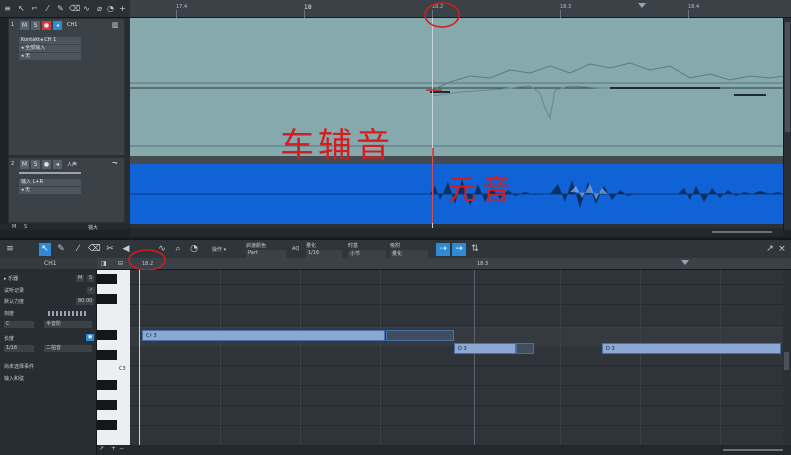 This screenshot has width=791, height=455. I want to click on input-chord-label: 输入和弦, so click(14, 379).